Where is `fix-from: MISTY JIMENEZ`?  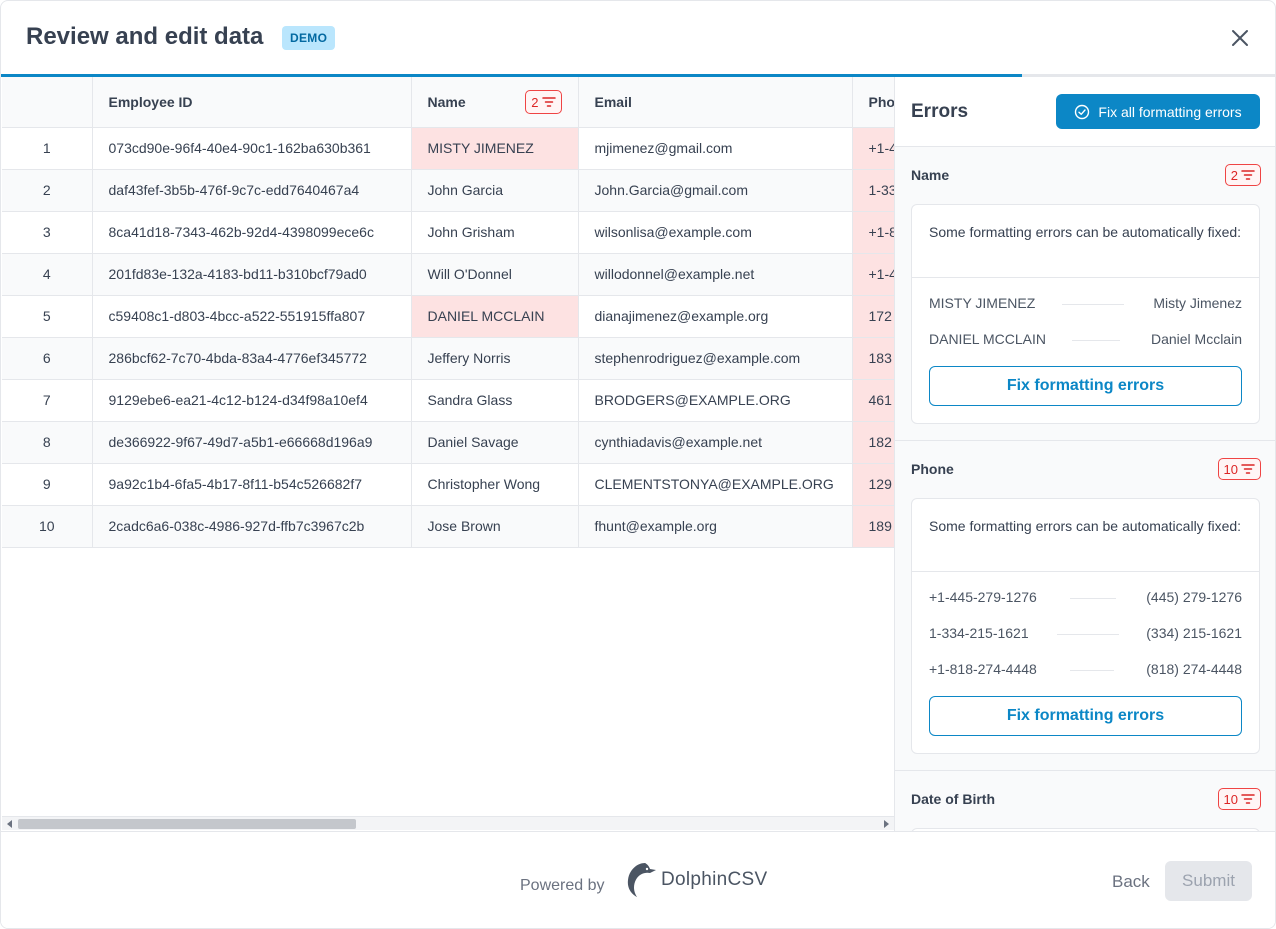 fix-from: MISTY JIMENEZ is located at coordinates (982, 303).